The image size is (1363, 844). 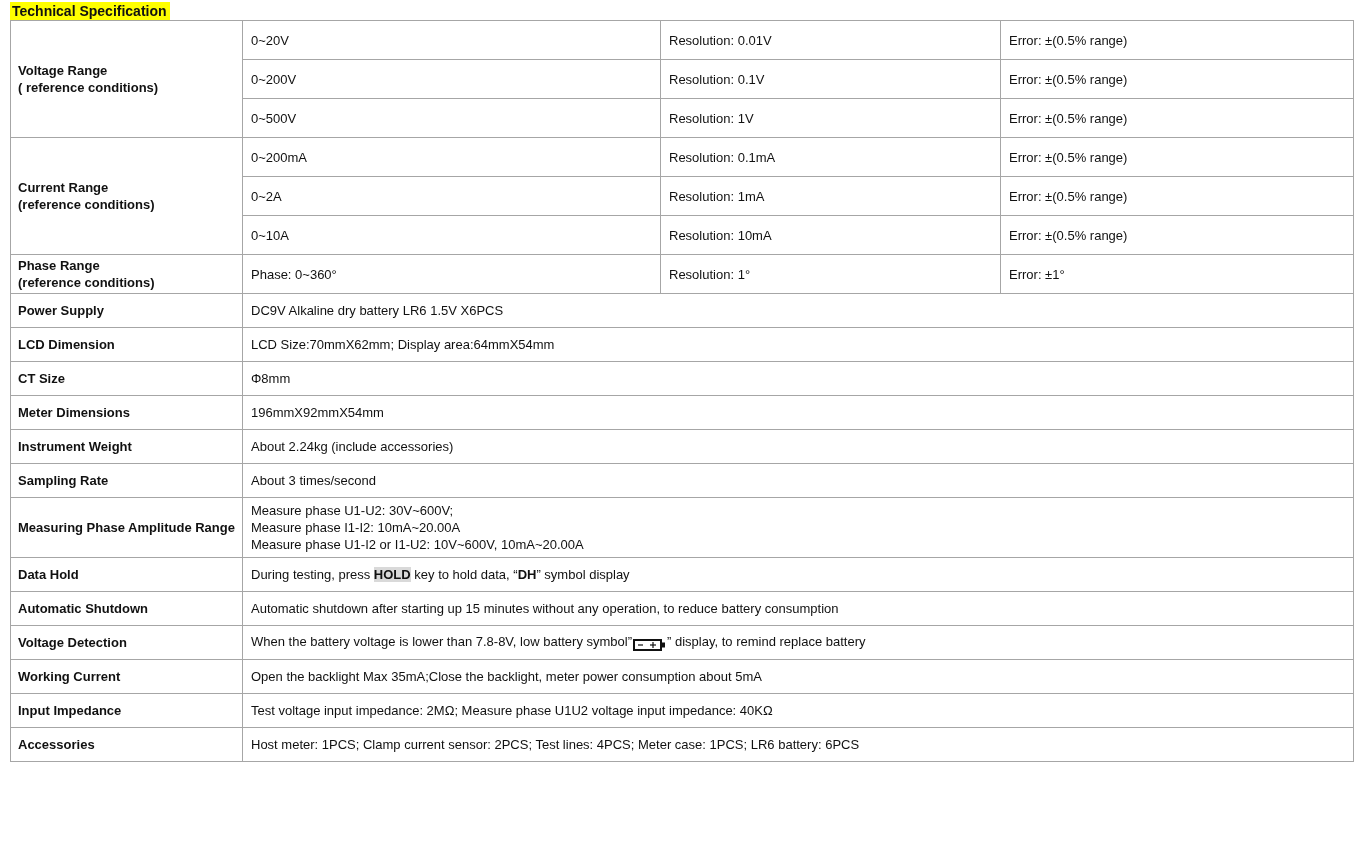 I want to click on spec-label: Measuring Phase Amplitude Range, so click(x=126, y=527).